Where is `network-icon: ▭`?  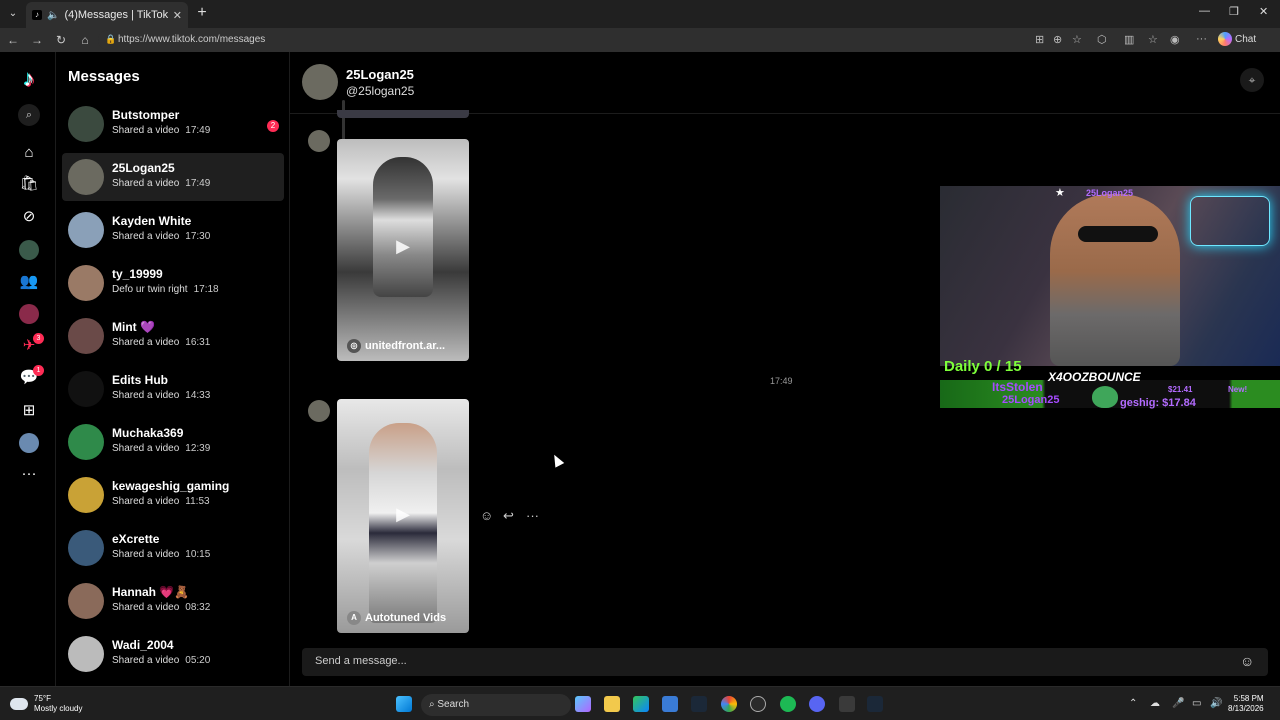
network-icon: ▭ is located at coordinates (1196, 703).